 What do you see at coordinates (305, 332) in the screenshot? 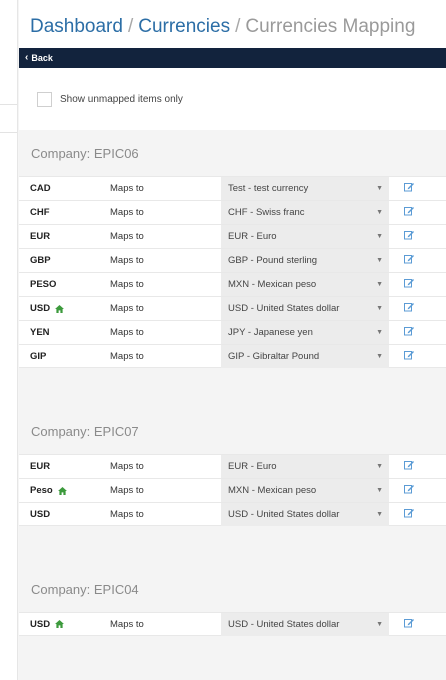
I see `currency-select: JPY - Japanese yen ▼` at bounding box center [305, 332].